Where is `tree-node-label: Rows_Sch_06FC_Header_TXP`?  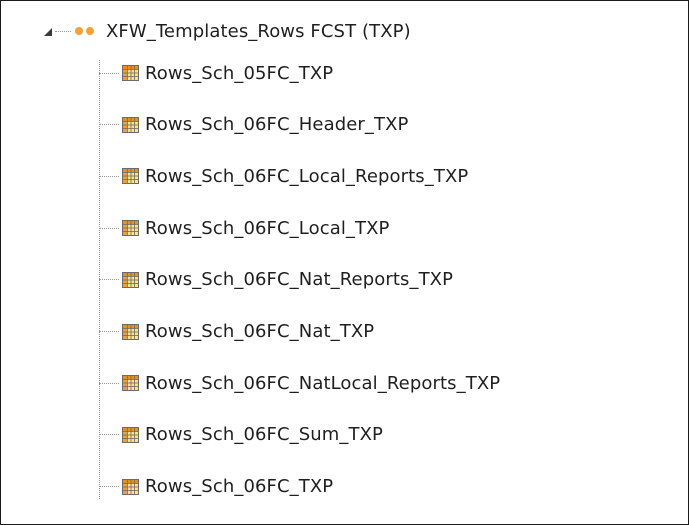 tree-node-label: Rows_Sch_06FC_Header_TXP is located at coordinates (277, 125).